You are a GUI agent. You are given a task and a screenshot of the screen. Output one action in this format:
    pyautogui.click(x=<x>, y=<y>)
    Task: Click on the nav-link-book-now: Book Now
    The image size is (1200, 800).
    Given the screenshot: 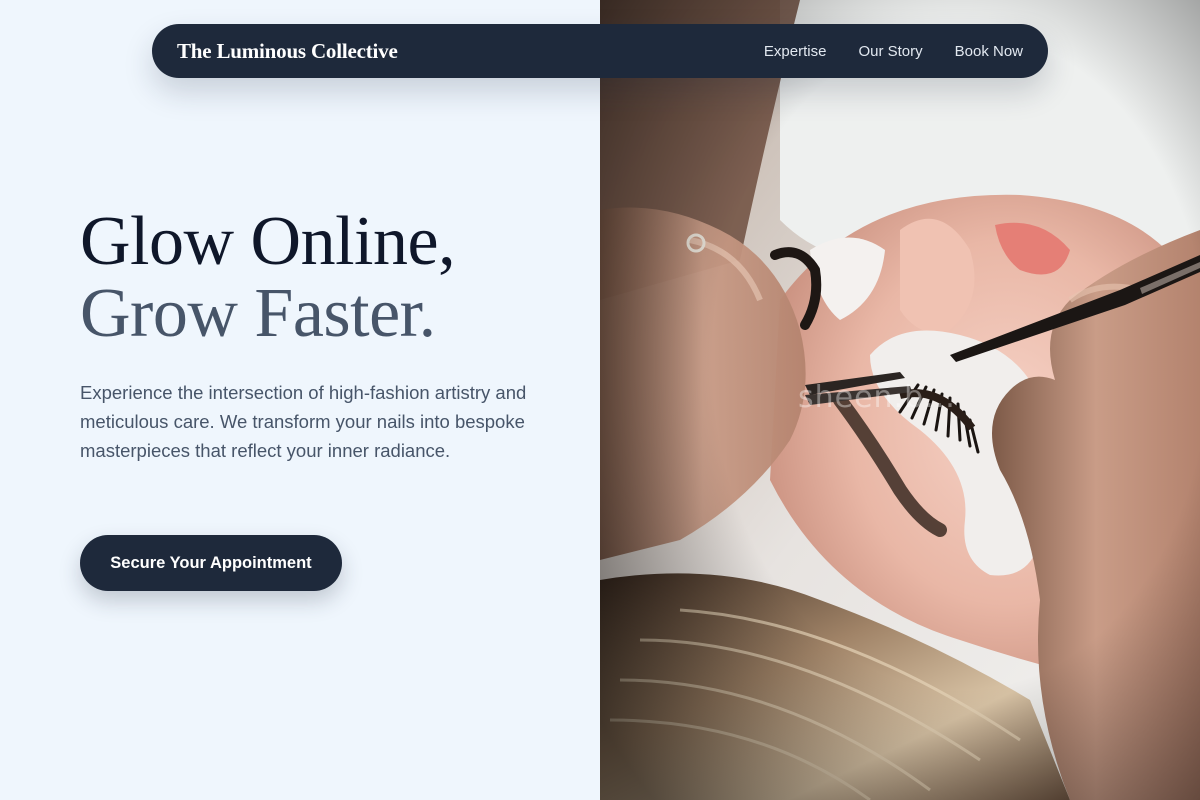 What is the action you would take?
    pyautogui.click(x=989, y=51)
    